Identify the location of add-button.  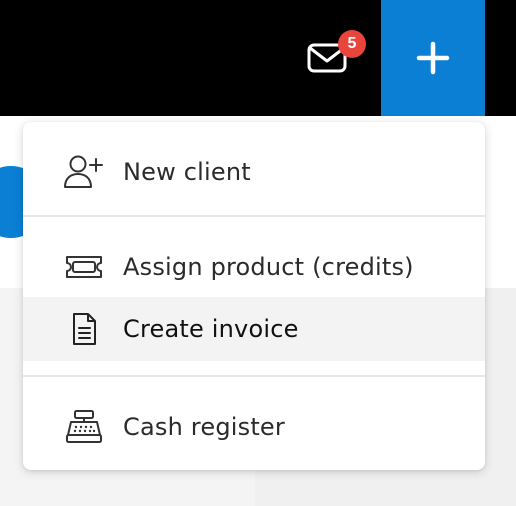
(433, 58).